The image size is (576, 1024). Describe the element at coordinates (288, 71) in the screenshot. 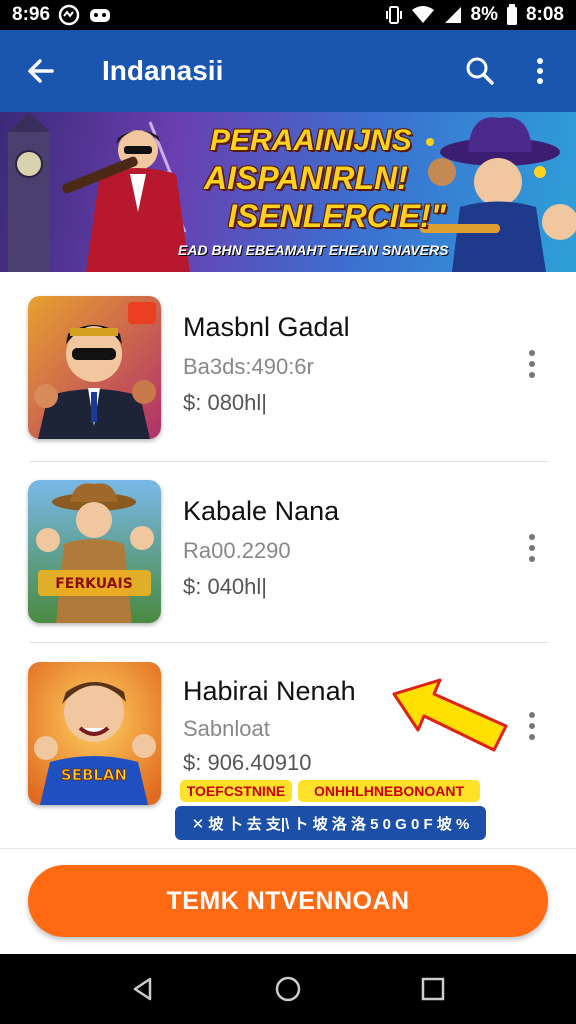

I see `app-bar: Indanasii` at that location.